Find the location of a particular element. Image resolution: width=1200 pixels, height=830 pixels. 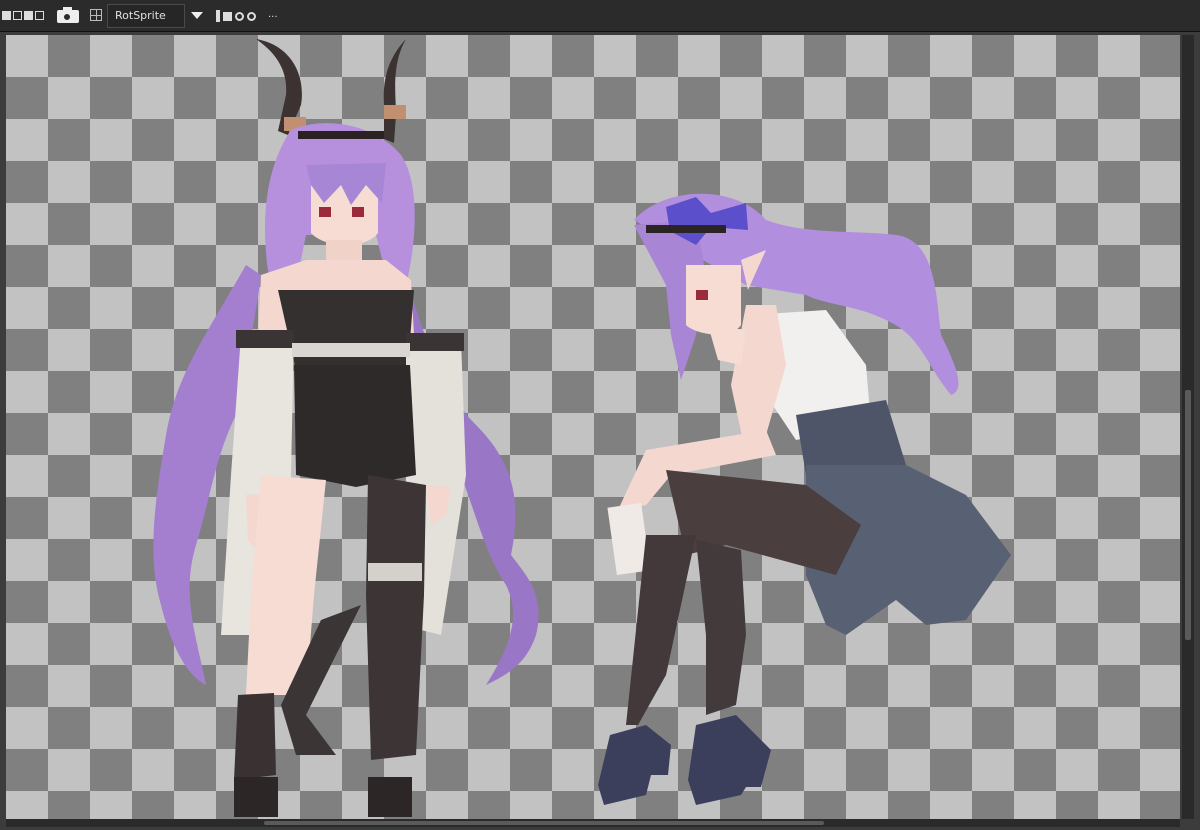

chevron-down-icon is located at coordinates (197, 15).